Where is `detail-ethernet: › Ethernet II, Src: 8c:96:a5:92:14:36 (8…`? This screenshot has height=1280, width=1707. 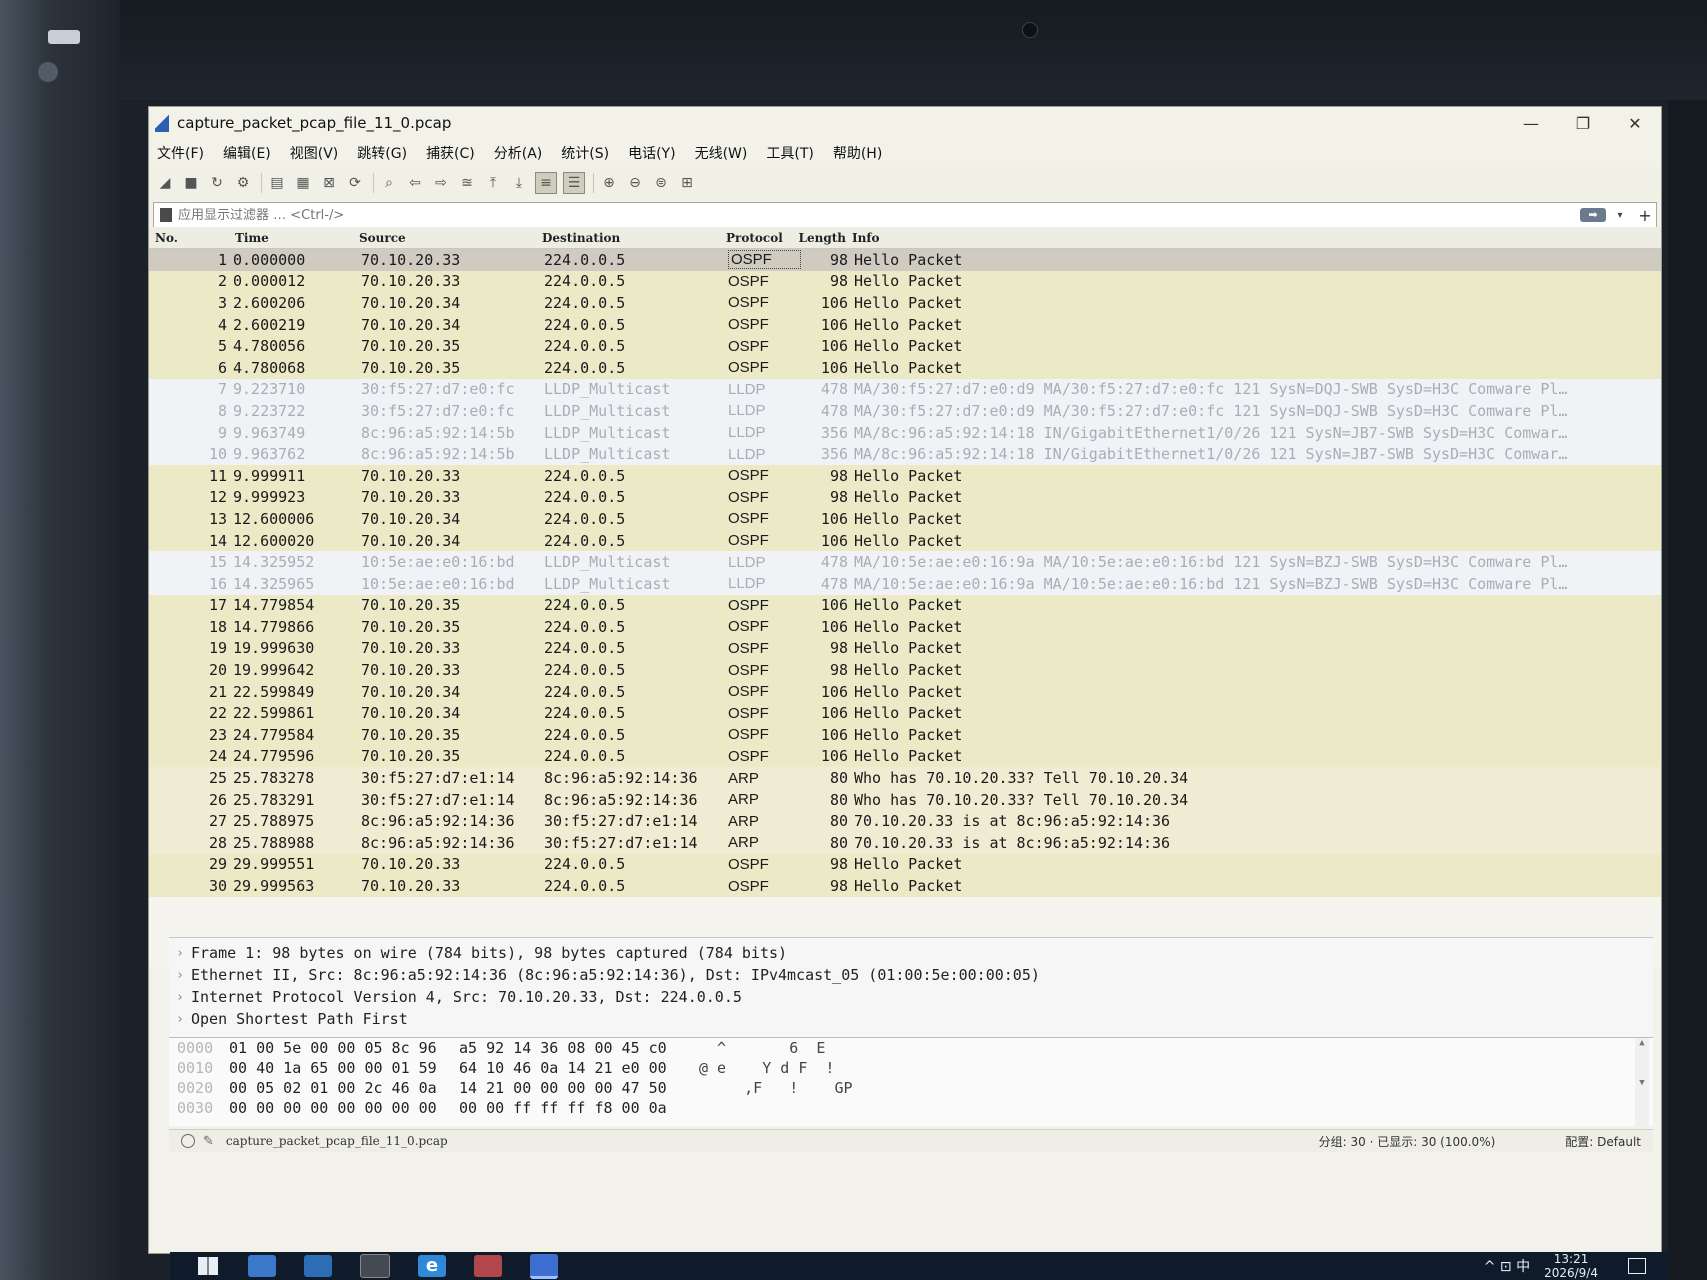 detail-ethernet: › Ethernet II, Src: 8c:96:a5:92:14:36 (8… is located at coordinates (911, 975).